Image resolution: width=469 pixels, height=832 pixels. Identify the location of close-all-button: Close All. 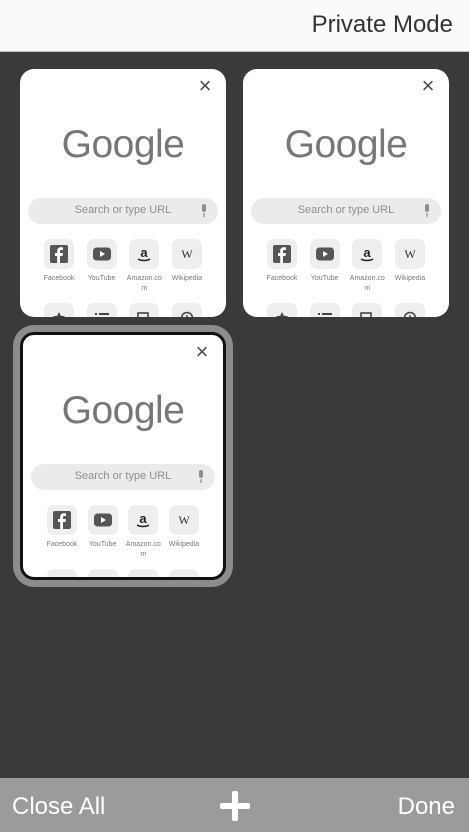
(58, 807).